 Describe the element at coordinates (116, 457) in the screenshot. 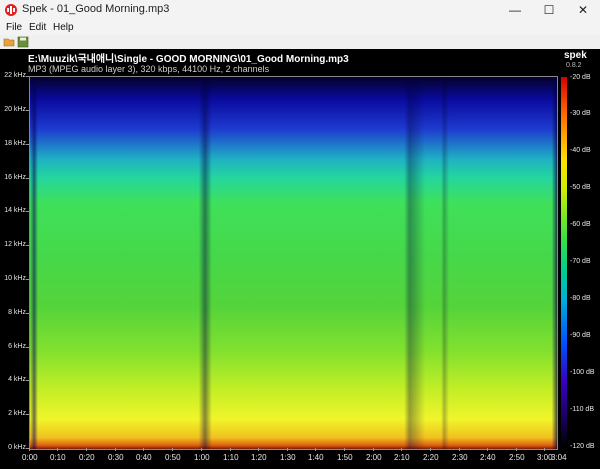

I see `time-label: 0:30` at that location.